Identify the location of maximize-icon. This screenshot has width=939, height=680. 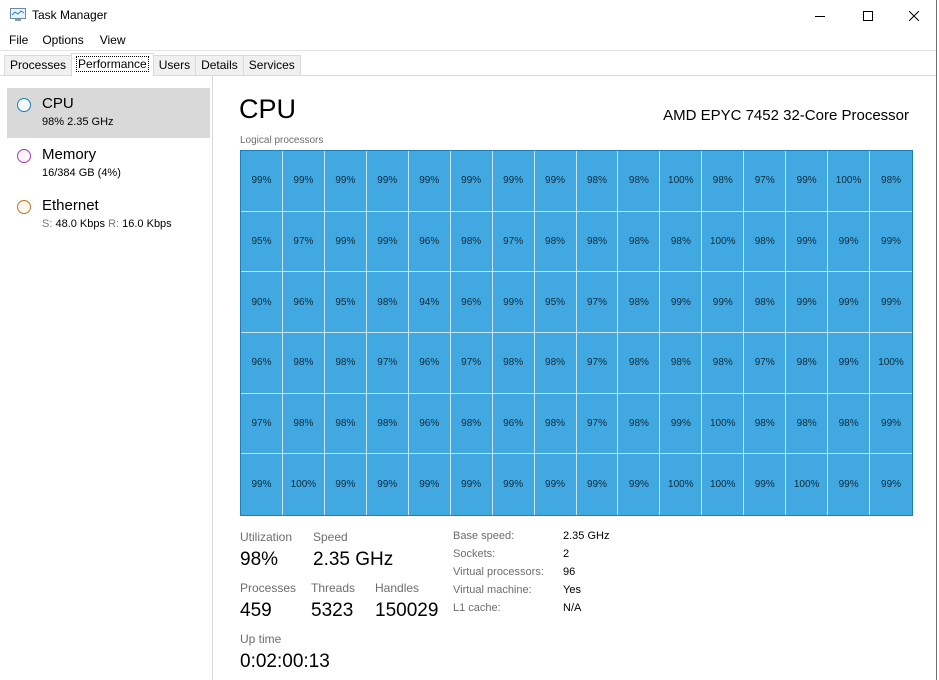
(868, 15).